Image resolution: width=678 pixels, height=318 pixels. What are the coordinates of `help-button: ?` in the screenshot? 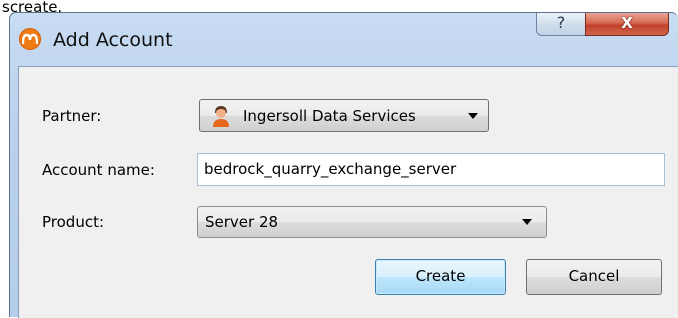 It's located at (561, 24).